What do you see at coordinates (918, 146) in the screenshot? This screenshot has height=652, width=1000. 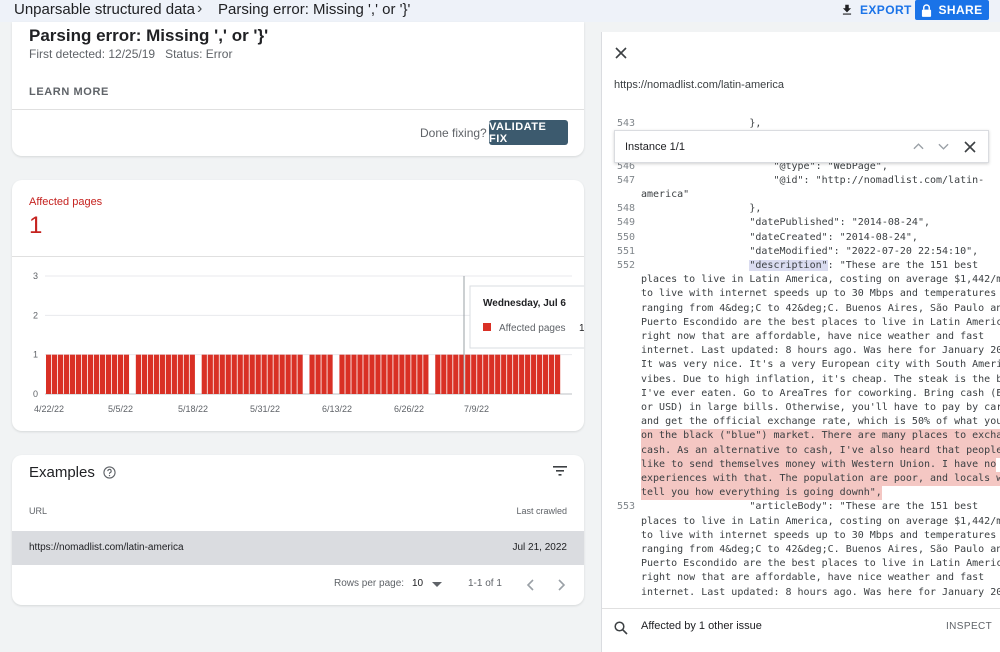 I see `chevron-up-icon` at bounding box center [918, 146].